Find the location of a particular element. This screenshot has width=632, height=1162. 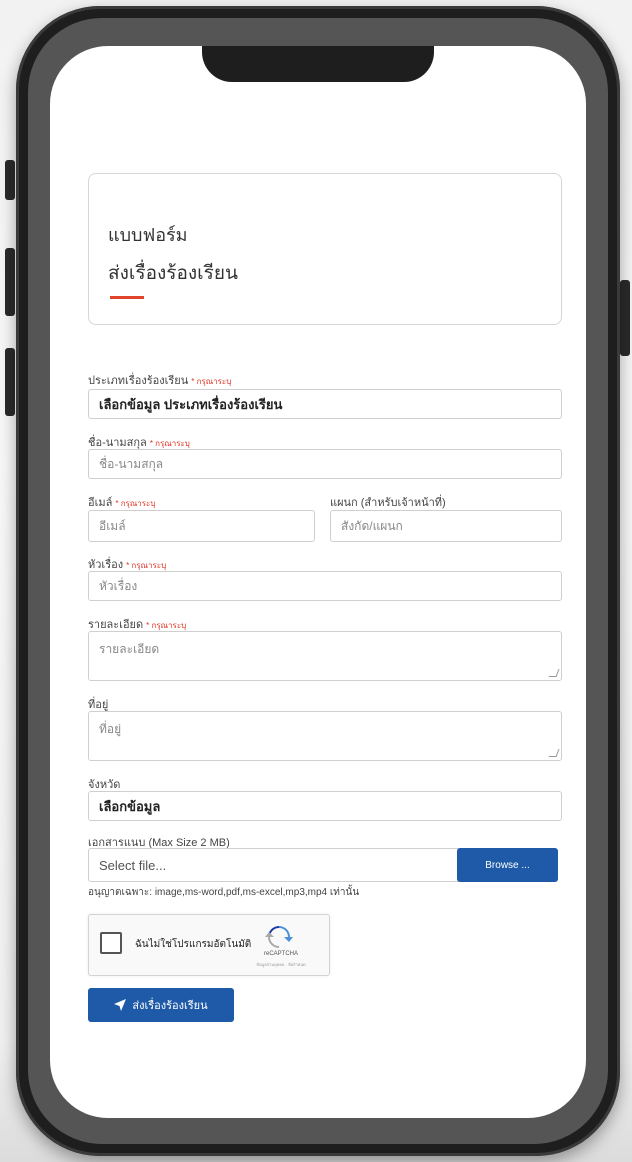

volume-up-button is located at coordinates (10, 282).